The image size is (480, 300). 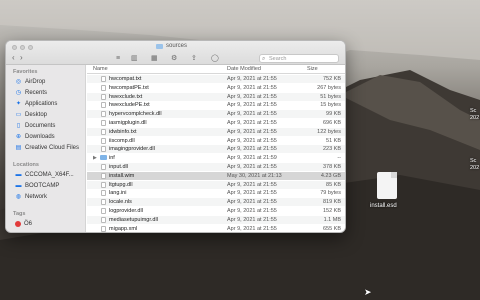 I want to click on file-name: hwexclude.txt, so click(x=126, y=96).